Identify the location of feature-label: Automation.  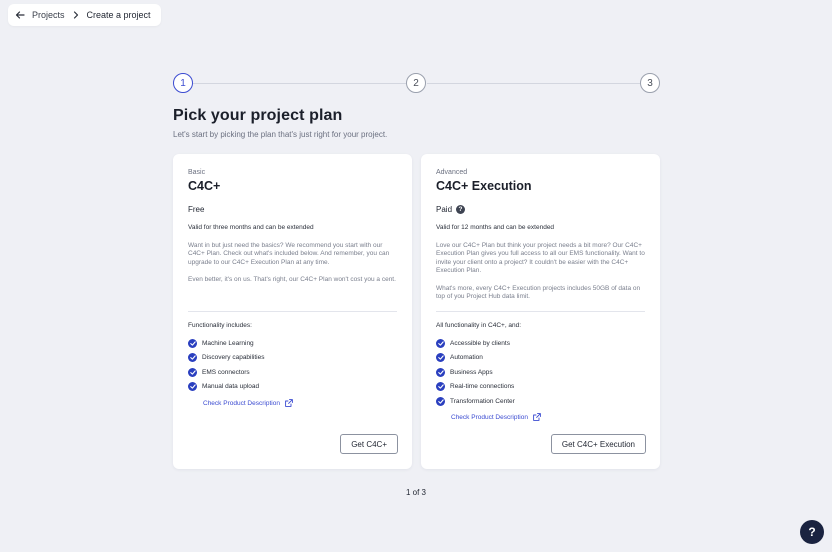
(466, 358).